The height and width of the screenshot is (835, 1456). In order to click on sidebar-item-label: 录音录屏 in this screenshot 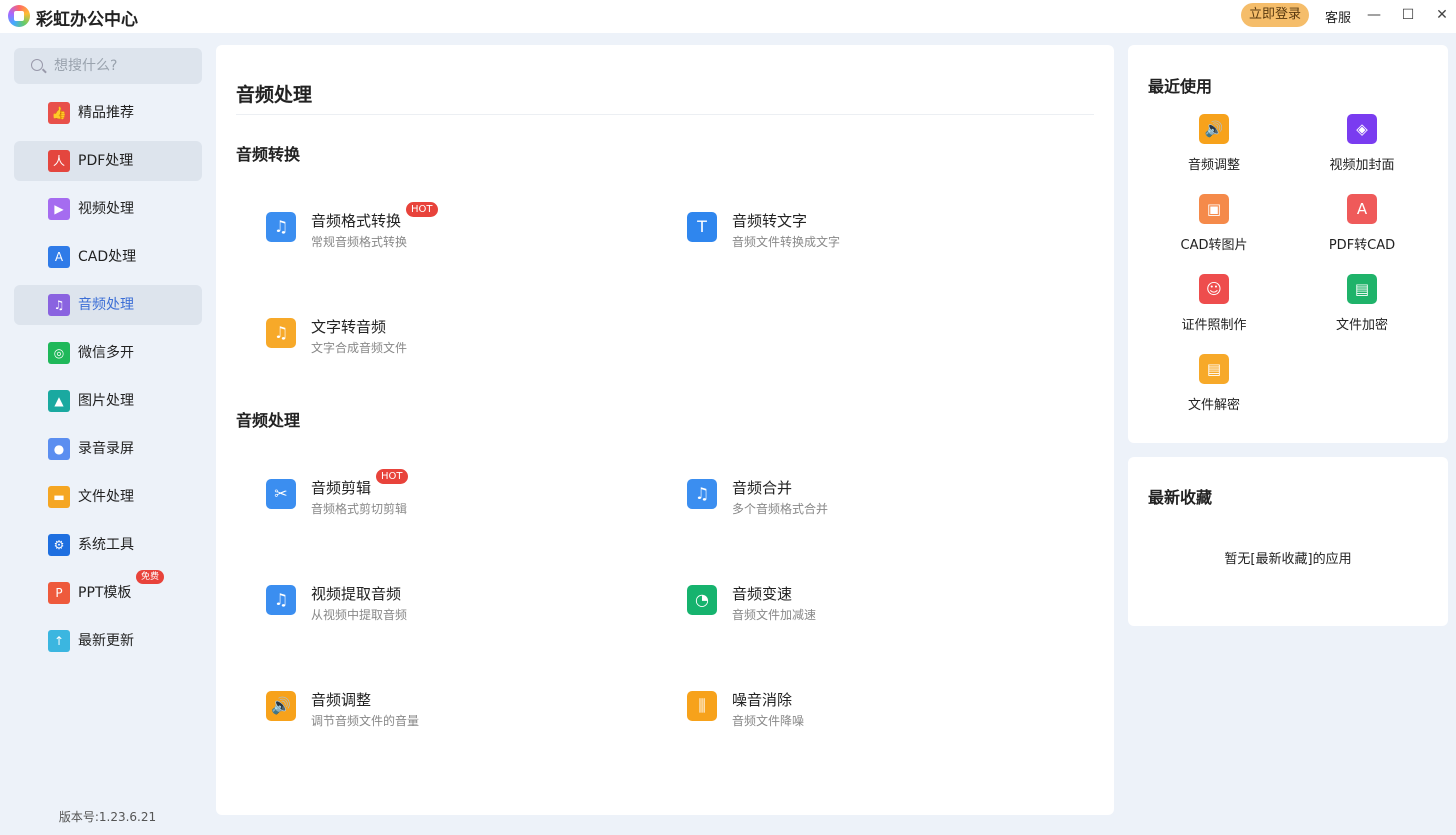, I will do `click(106, 449)`.